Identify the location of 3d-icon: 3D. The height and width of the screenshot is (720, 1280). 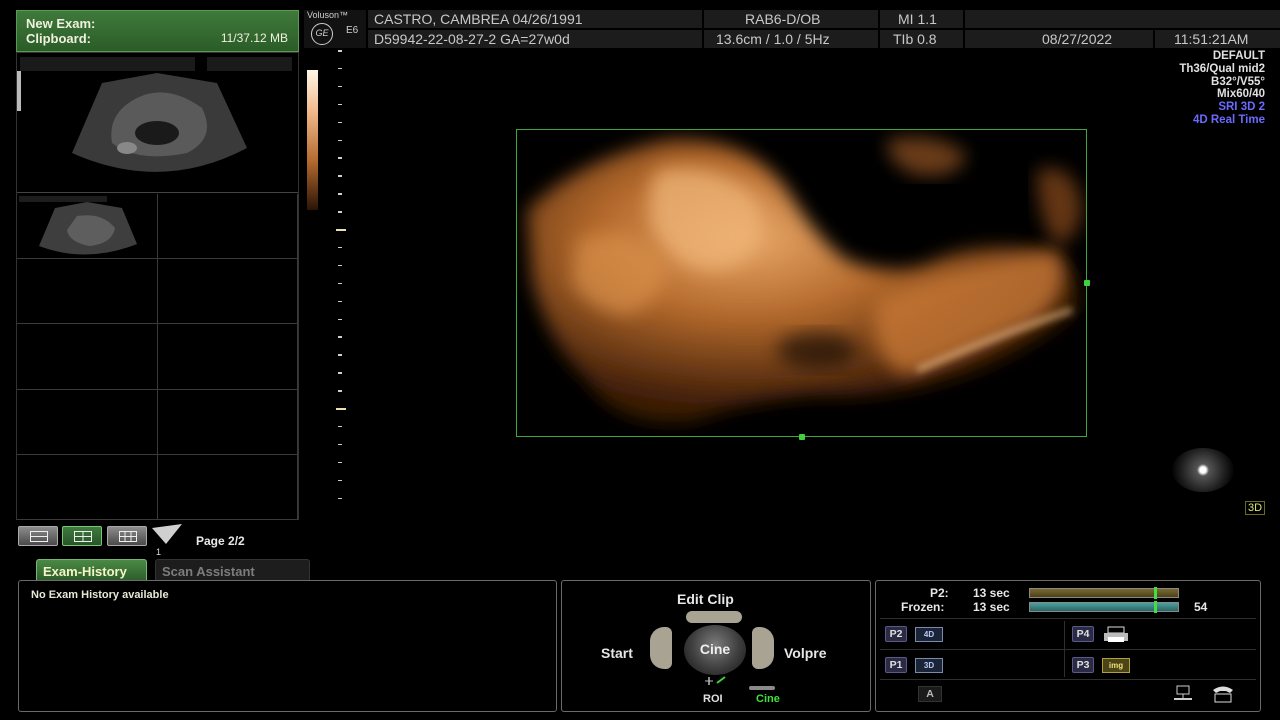
(929, 665).